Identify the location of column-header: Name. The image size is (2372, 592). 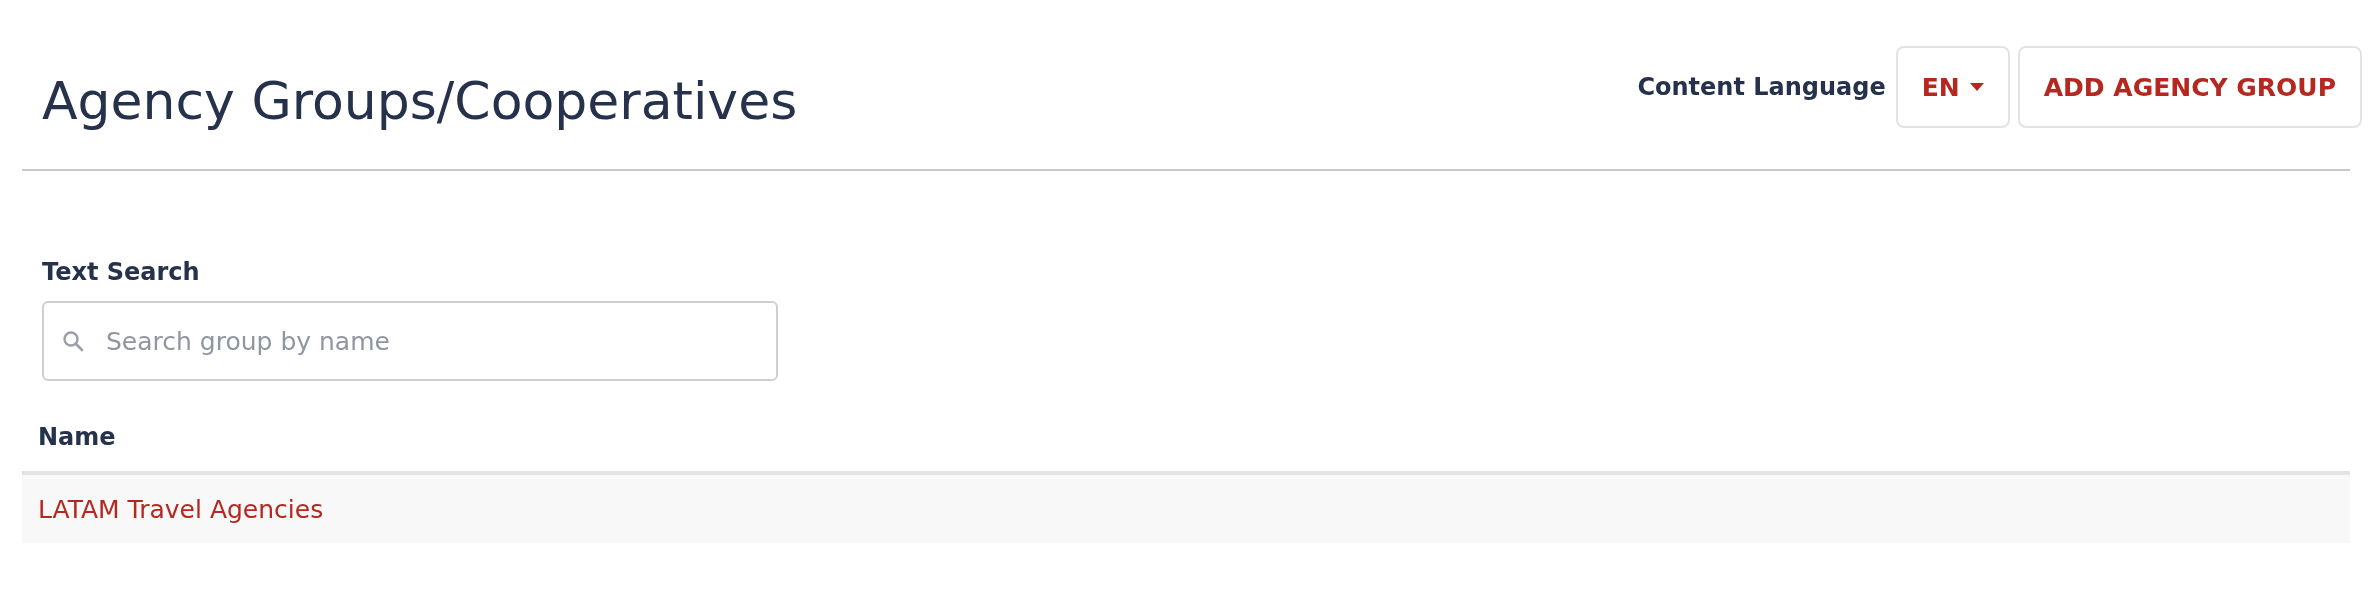
(77, 437).